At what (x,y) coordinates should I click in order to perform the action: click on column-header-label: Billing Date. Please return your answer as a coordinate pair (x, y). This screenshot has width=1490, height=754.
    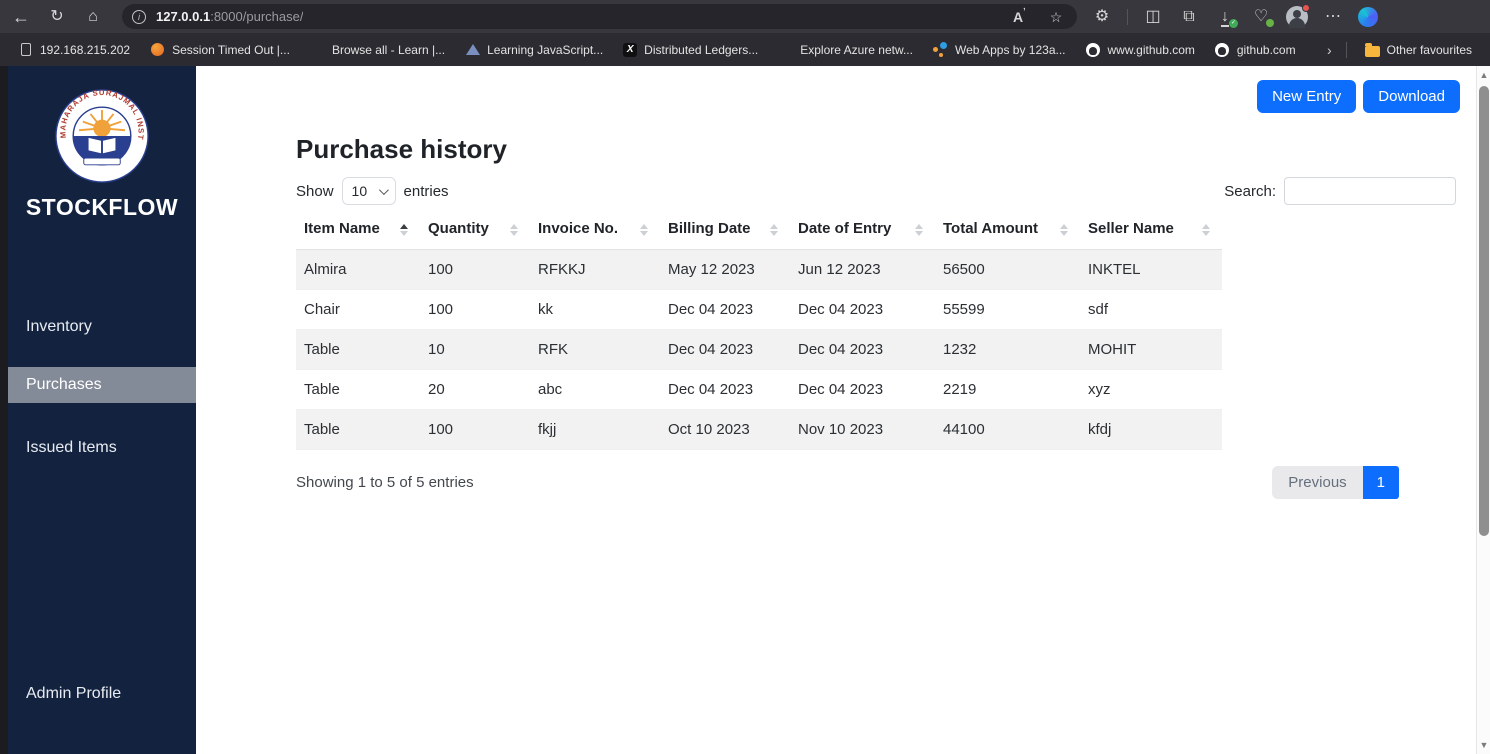
    Looking at the image, I should click on (709, 229).